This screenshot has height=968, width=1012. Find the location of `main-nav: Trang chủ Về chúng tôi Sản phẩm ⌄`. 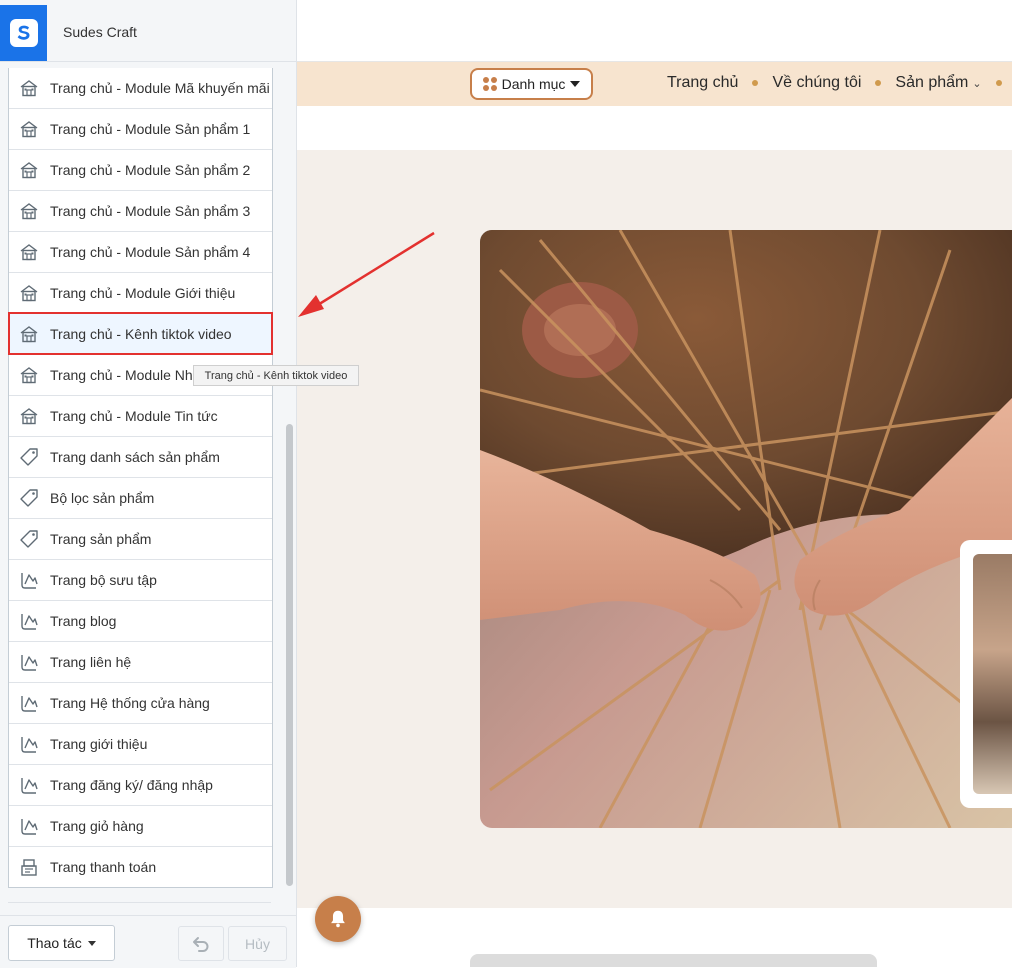

main-nav: Trang chủ Về chúng tôi Sản phẩm ⌄ is located at coordinates (839, 83).